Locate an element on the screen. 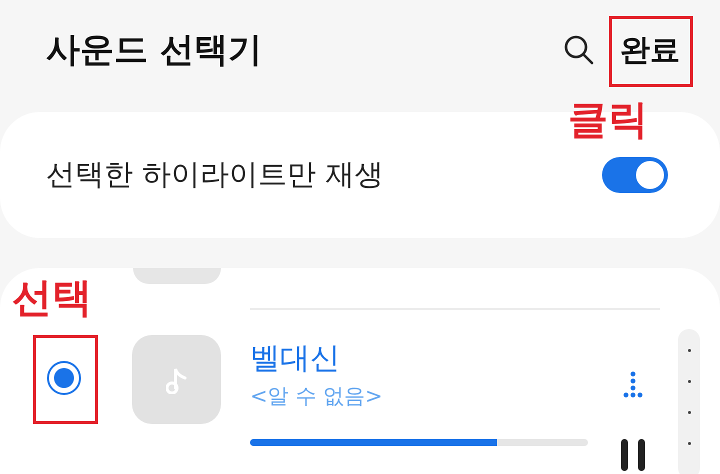 The image size is (720, 474). music-note-icon is located at coordinates (177, 380).